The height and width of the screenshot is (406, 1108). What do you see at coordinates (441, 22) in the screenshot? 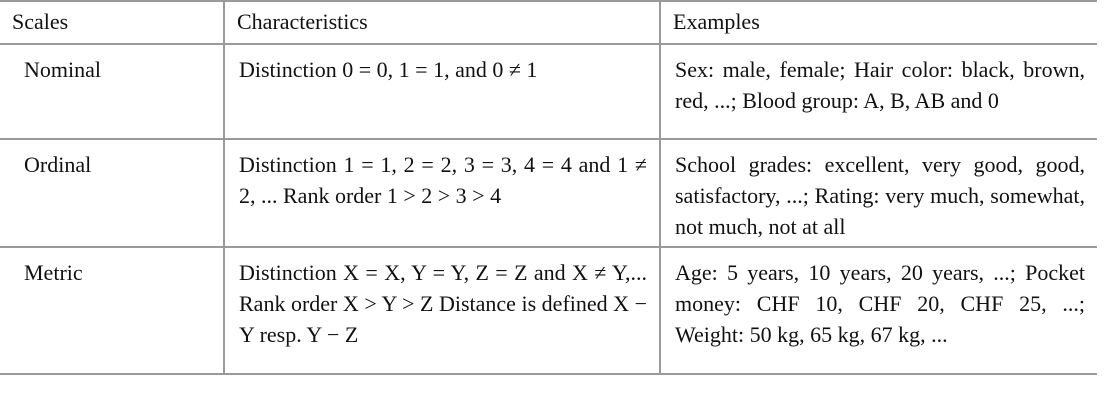
I see `header-characteristics: Characteristics` at bounding box center [441, 22].